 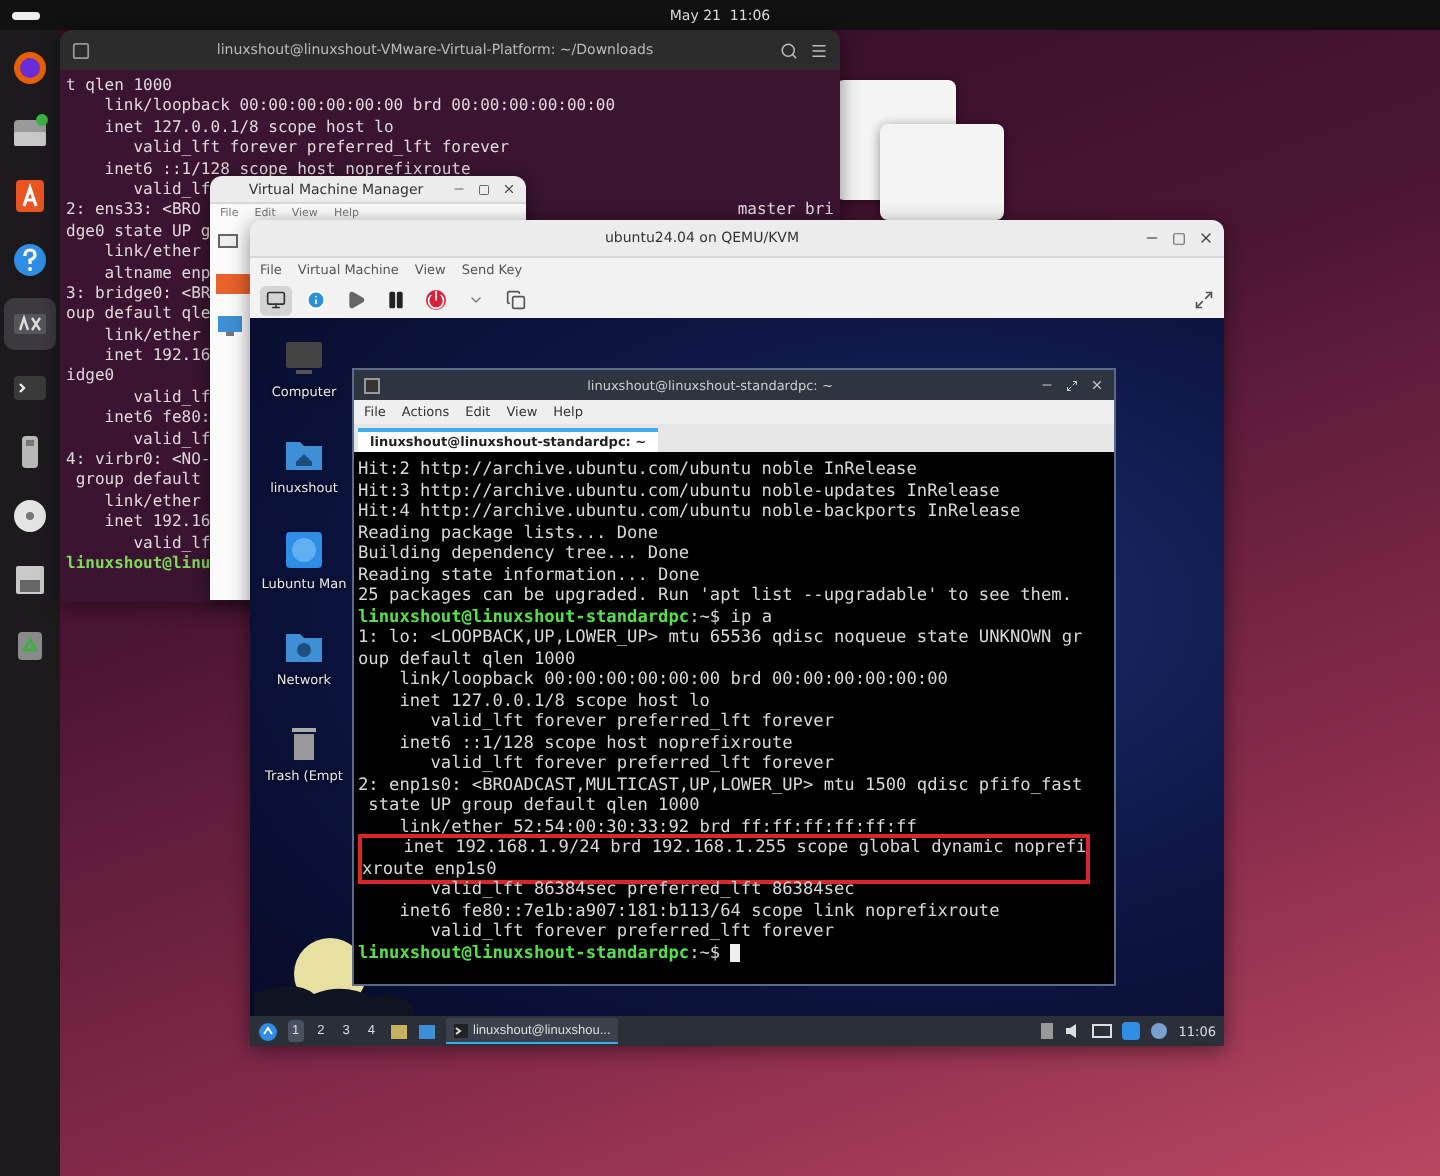 What do you see at coordinates (436, 300) in the screenshot?
I see `power-icon` at bounding box center [436, 300].